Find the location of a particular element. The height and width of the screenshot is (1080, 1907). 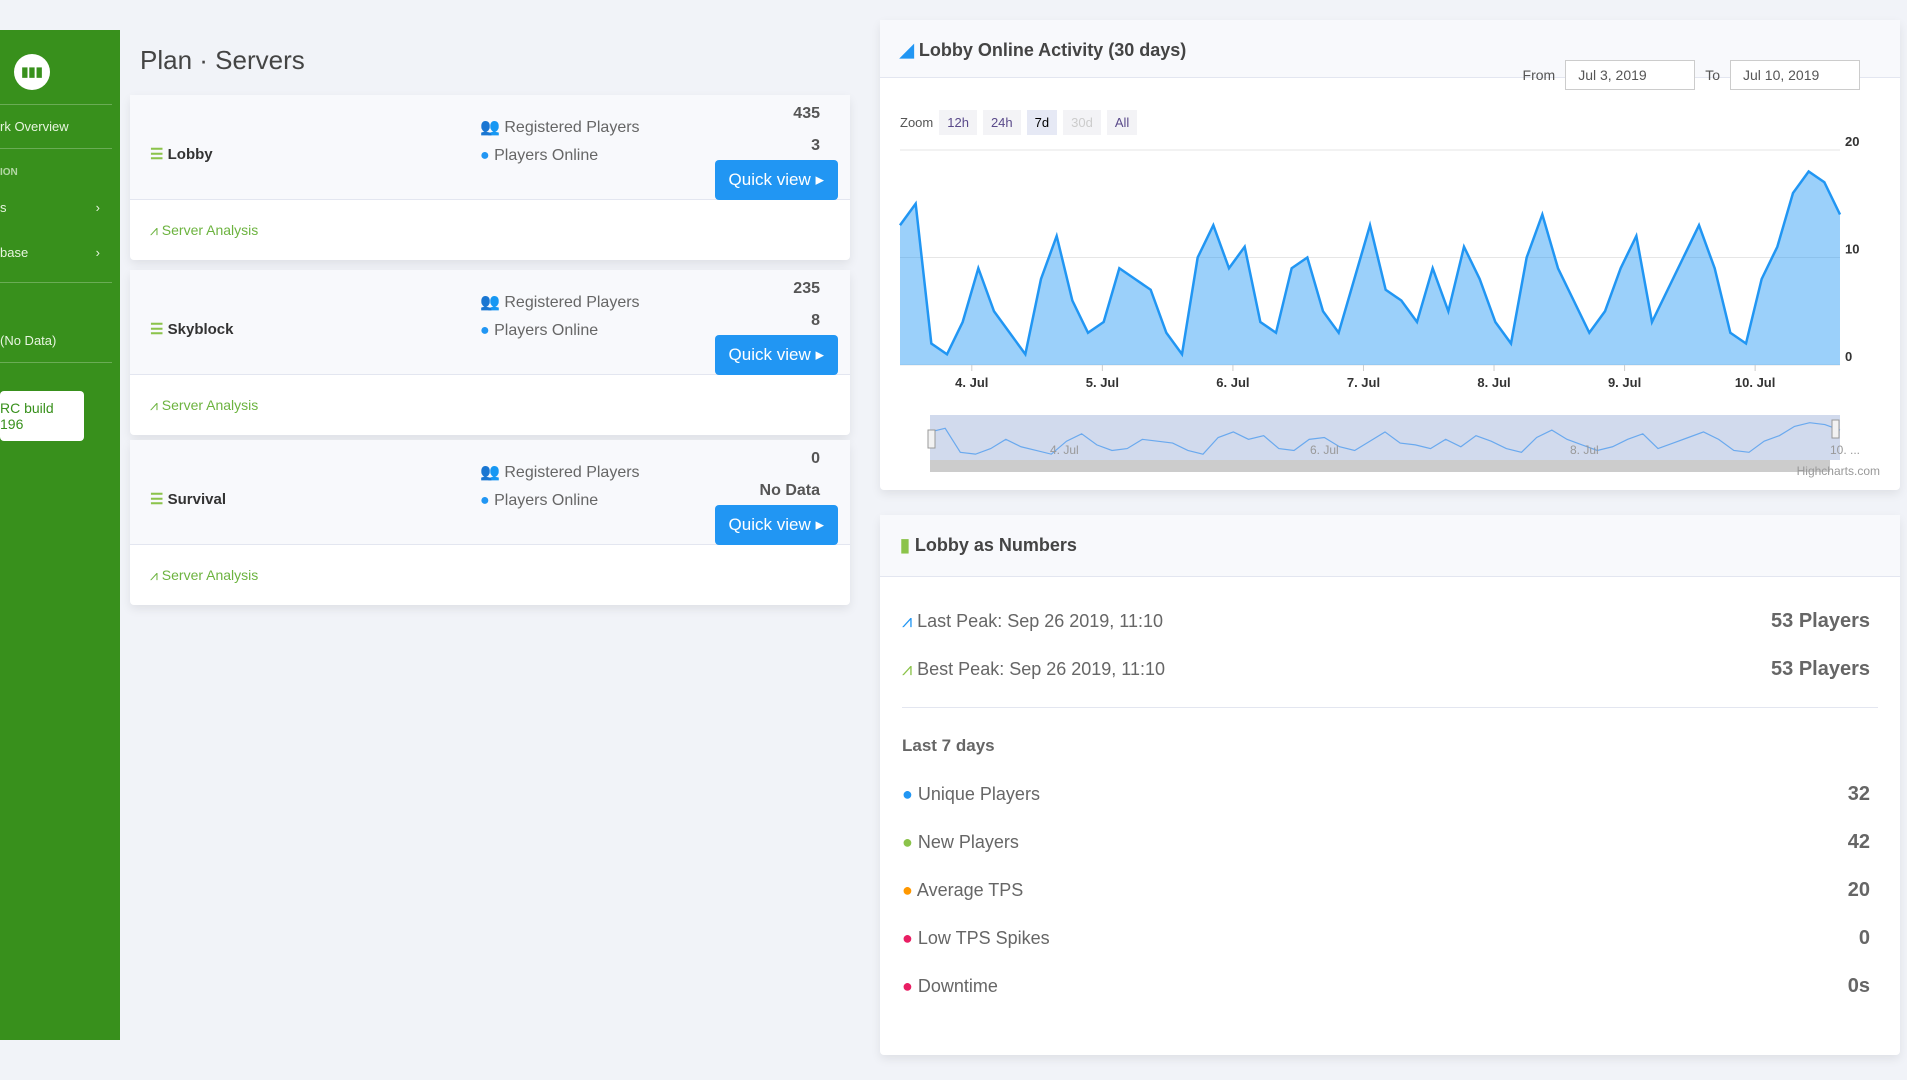

sidebar-item-network-overview: rk Overview is located at coordinates (60, 119).